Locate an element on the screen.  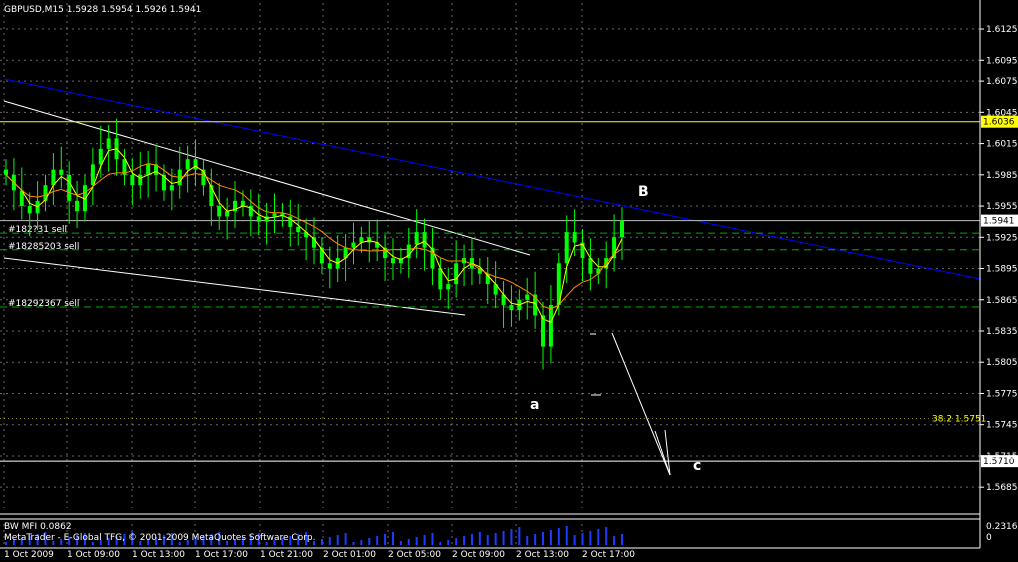
x-tick-label: 1 Oct 2009 is located at coordinates (29, 555).